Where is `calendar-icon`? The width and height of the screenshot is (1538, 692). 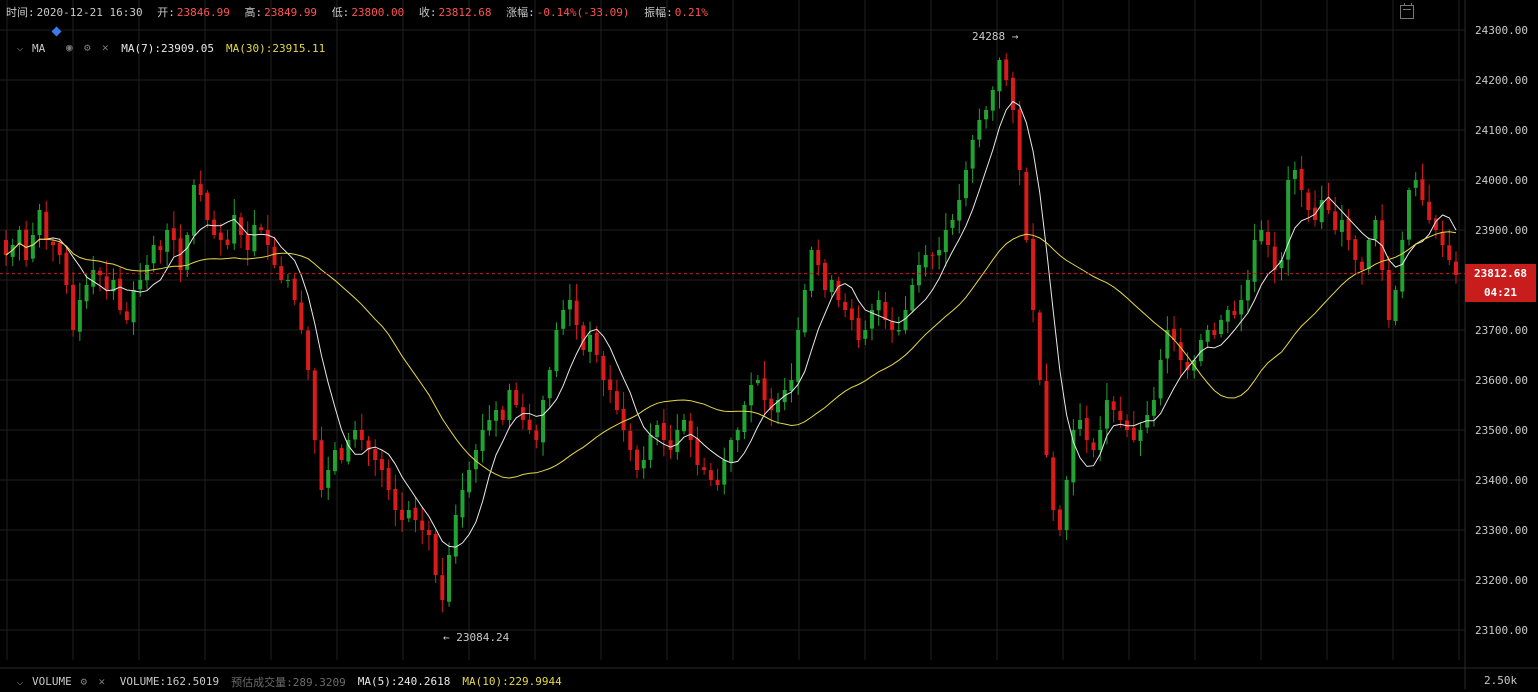 calendar-icon is located at coordinates (1407, 11).